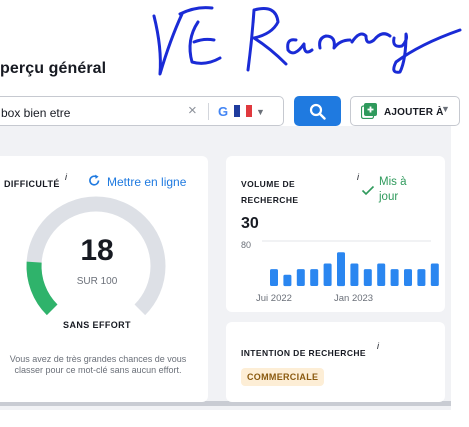 The image size is (469, 427). I want to click on google-icon: G, so click(223, 112).